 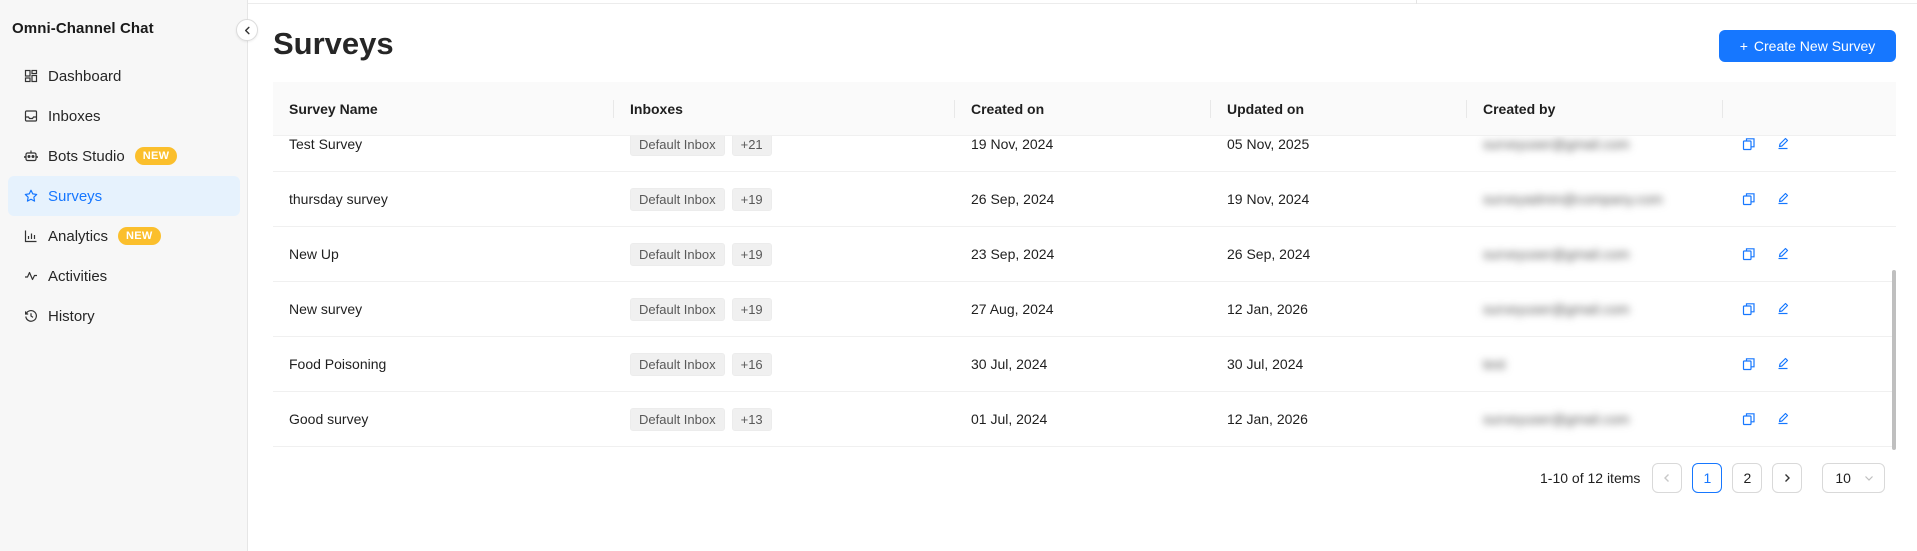 I want to click on inbox-more-tag: +16, so click(x=751, y=364).